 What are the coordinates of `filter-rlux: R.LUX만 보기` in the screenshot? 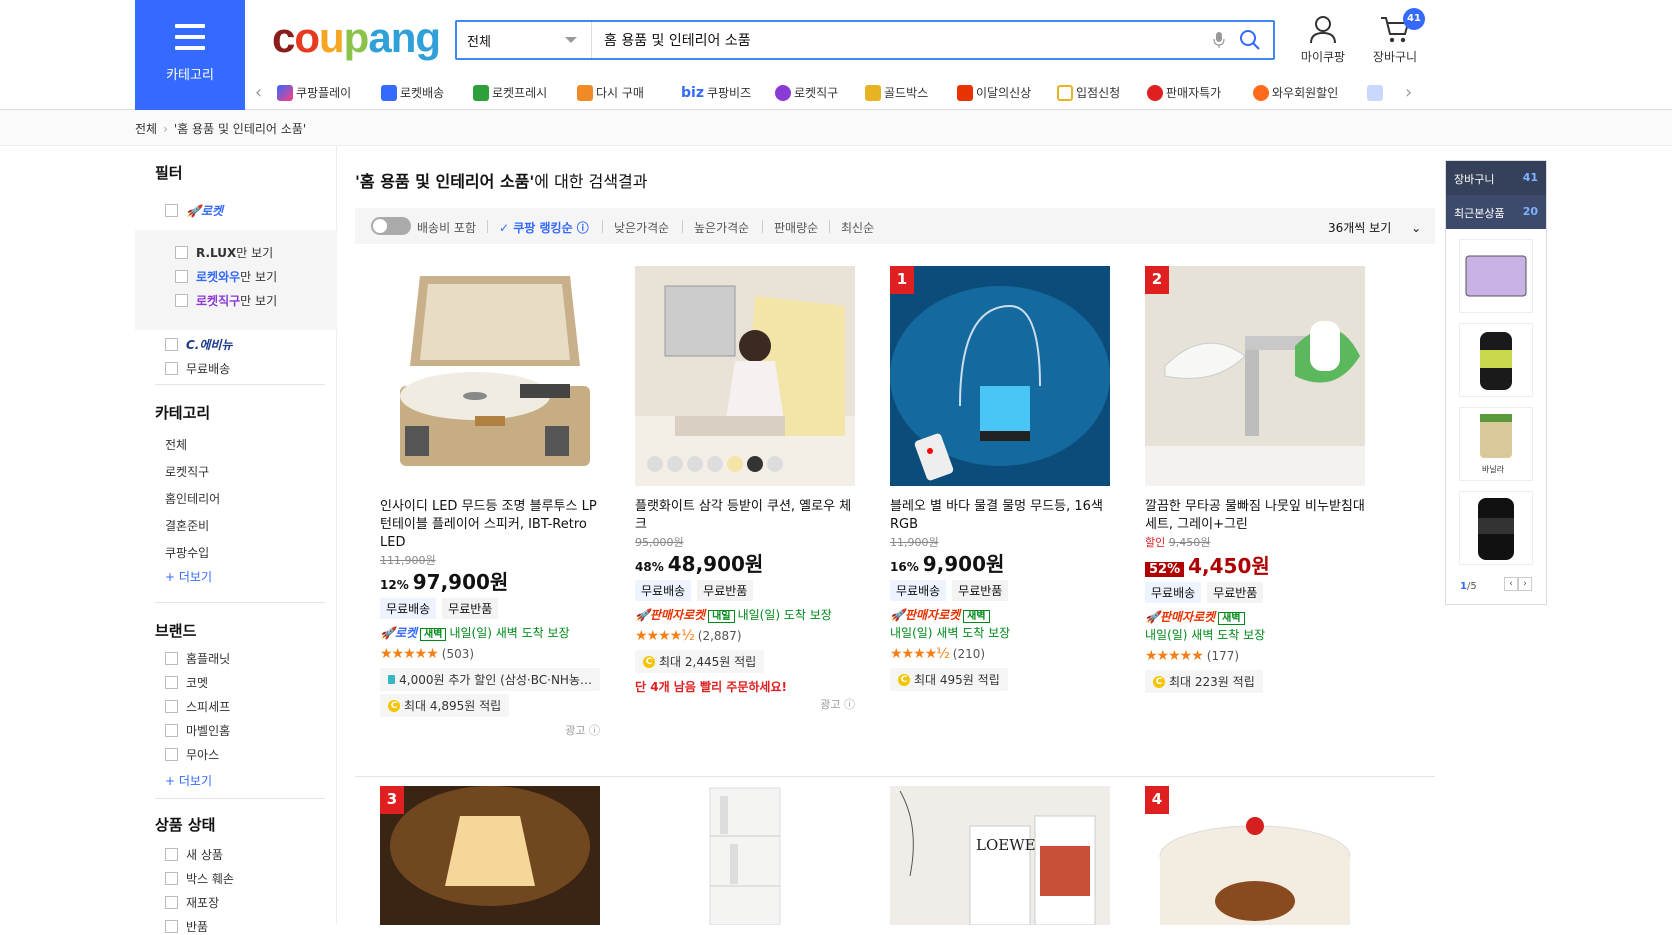 It's located at (224, 252).